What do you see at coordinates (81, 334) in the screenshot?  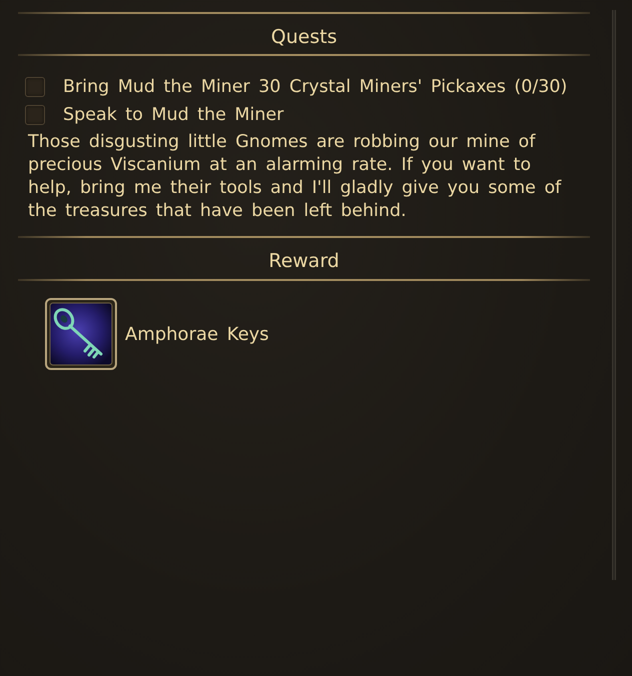 I see `key-icon` at bounding box center [81, 334].